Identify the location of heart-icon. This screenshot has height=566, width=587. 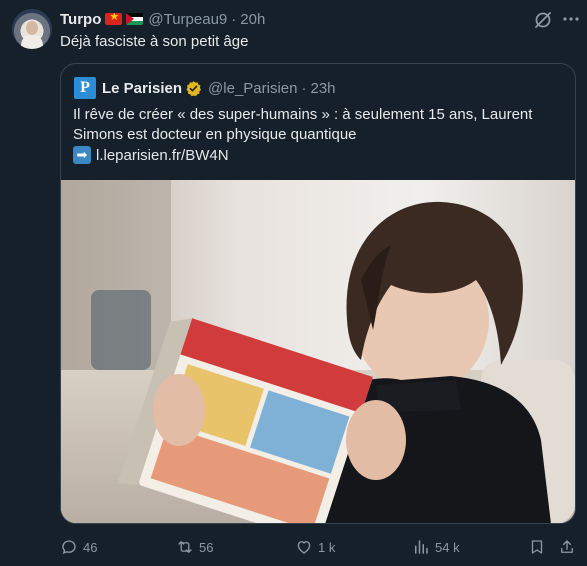
(304, 547).